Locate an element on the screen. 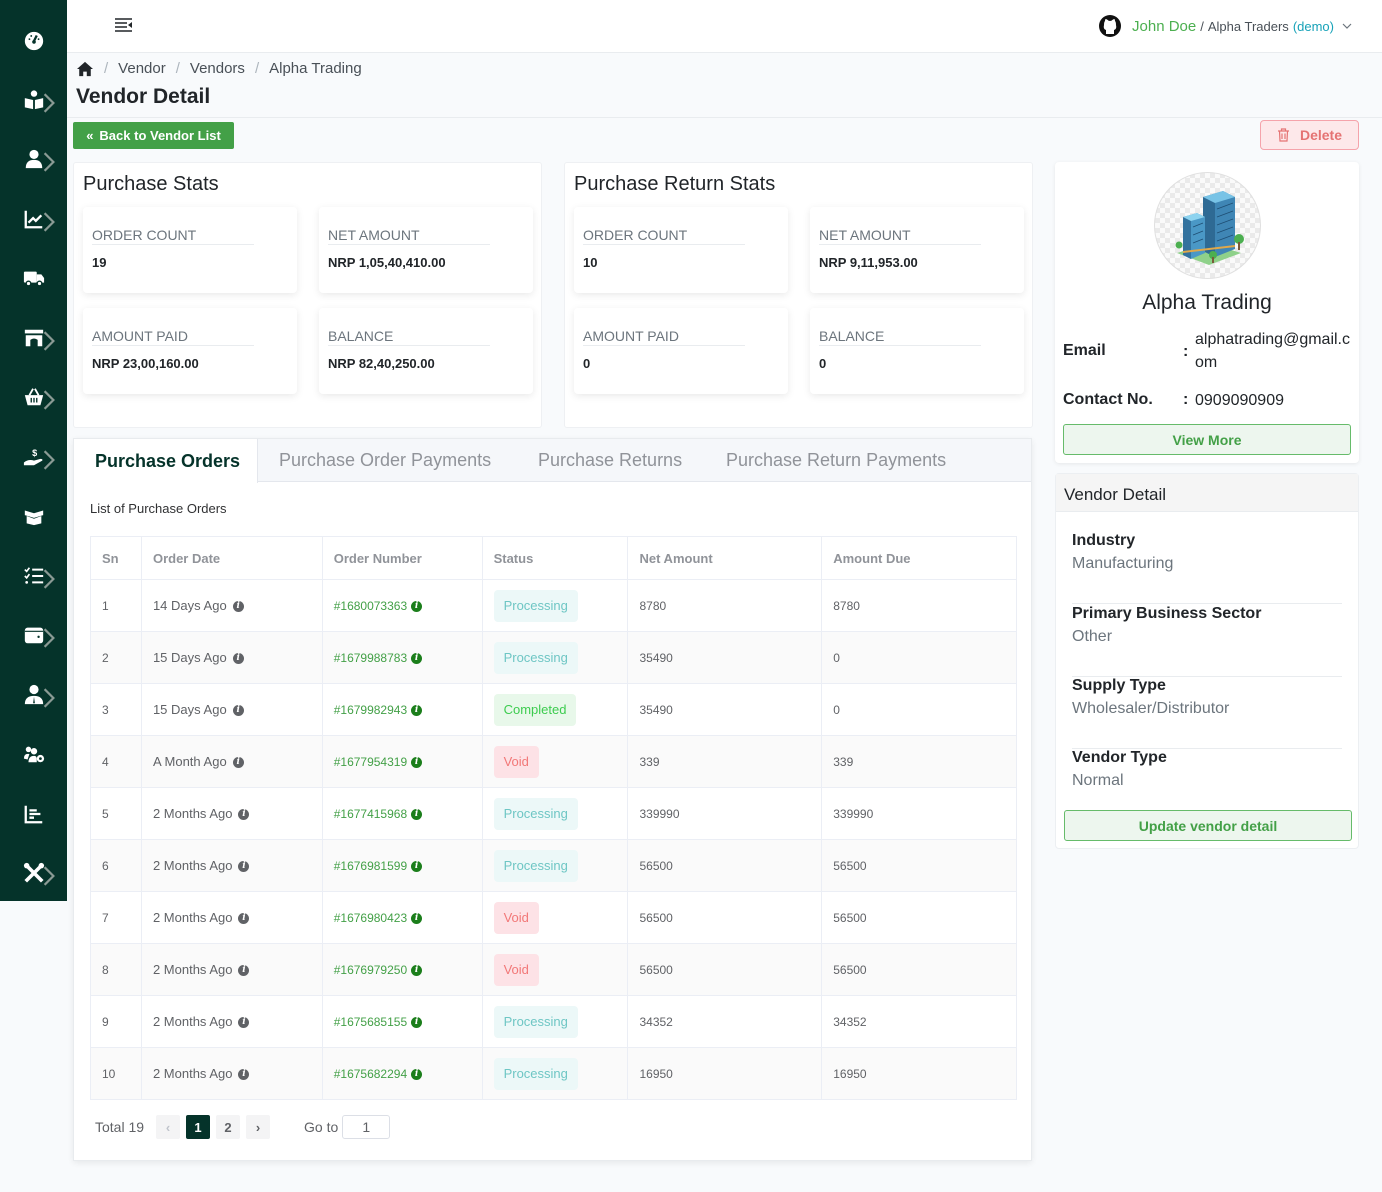 The width and height of the screenshot is (1382, 1192). stat-value: 0 is located at coordinates (823, 363).